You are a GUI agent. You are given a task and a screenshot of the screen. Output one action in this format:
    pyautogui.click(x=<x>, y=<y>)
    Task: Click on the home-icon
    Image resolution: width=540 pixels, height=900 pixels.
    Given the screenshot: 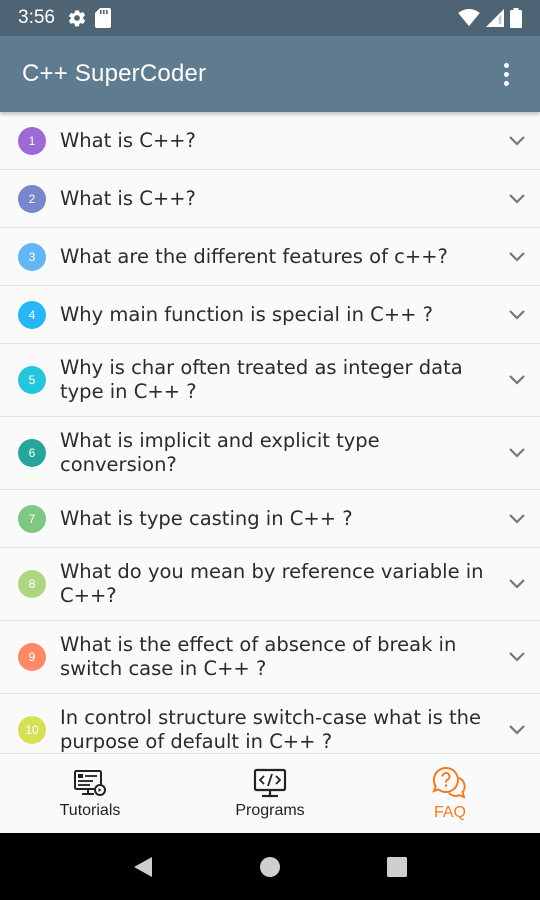 What is the action you would take?
    pyautogui.click(x=270, y=867)
    